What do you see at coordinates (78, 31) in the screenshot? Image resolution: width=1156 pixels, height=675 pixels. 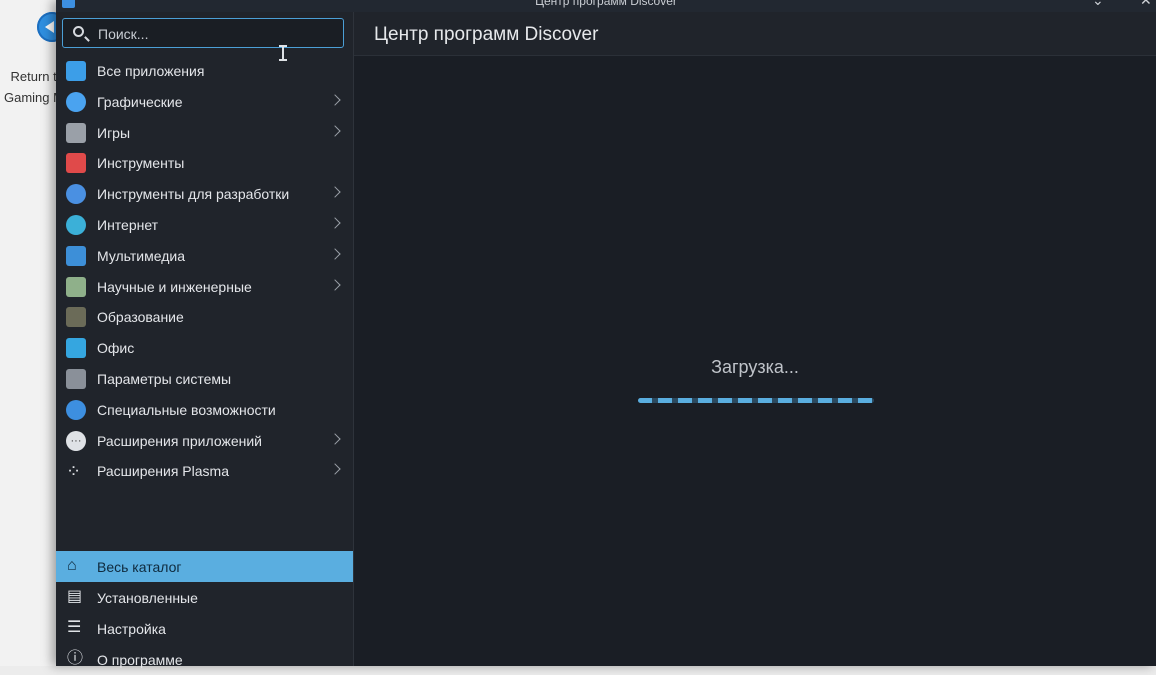 I see `search-icon` at bounding box center [78, 31].